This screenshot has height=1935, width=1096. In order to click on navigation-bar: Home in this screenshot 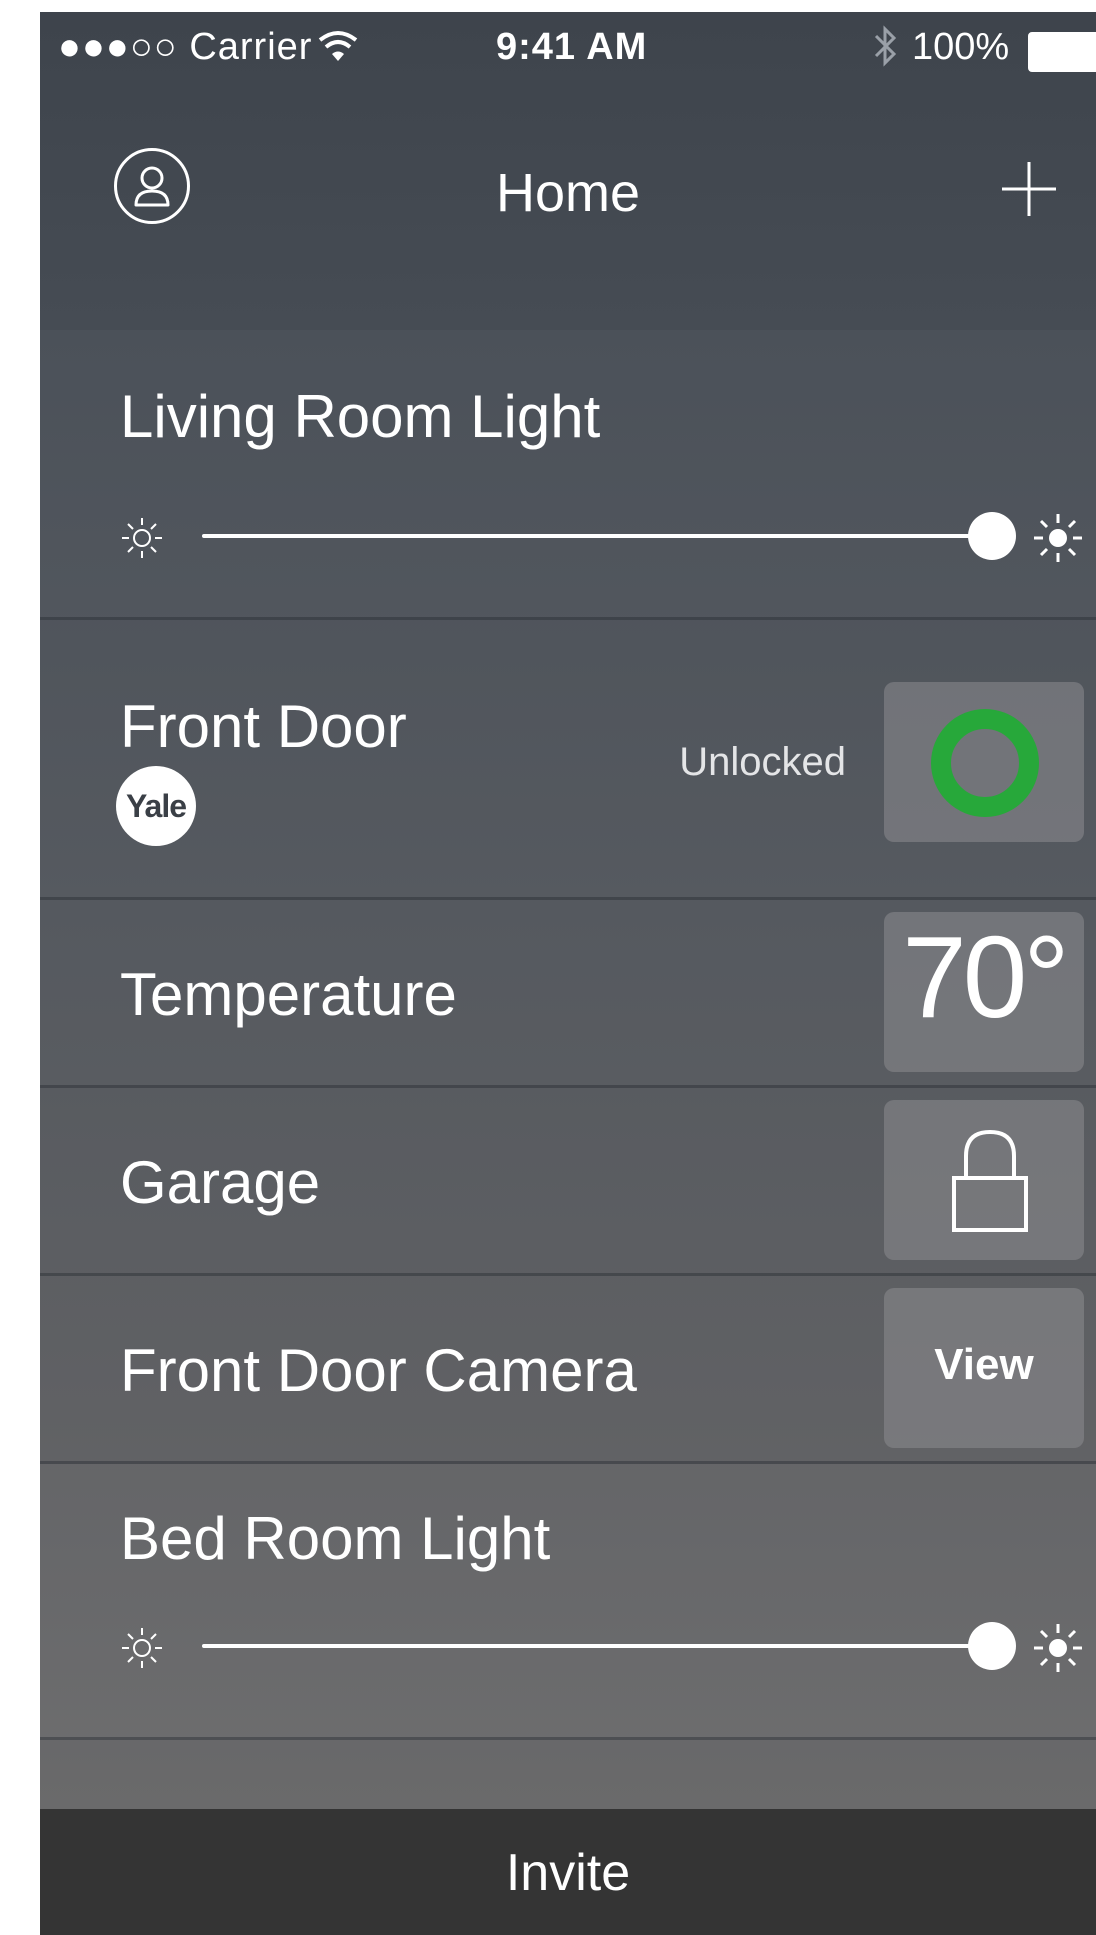, I will do `click(568, 207)`.